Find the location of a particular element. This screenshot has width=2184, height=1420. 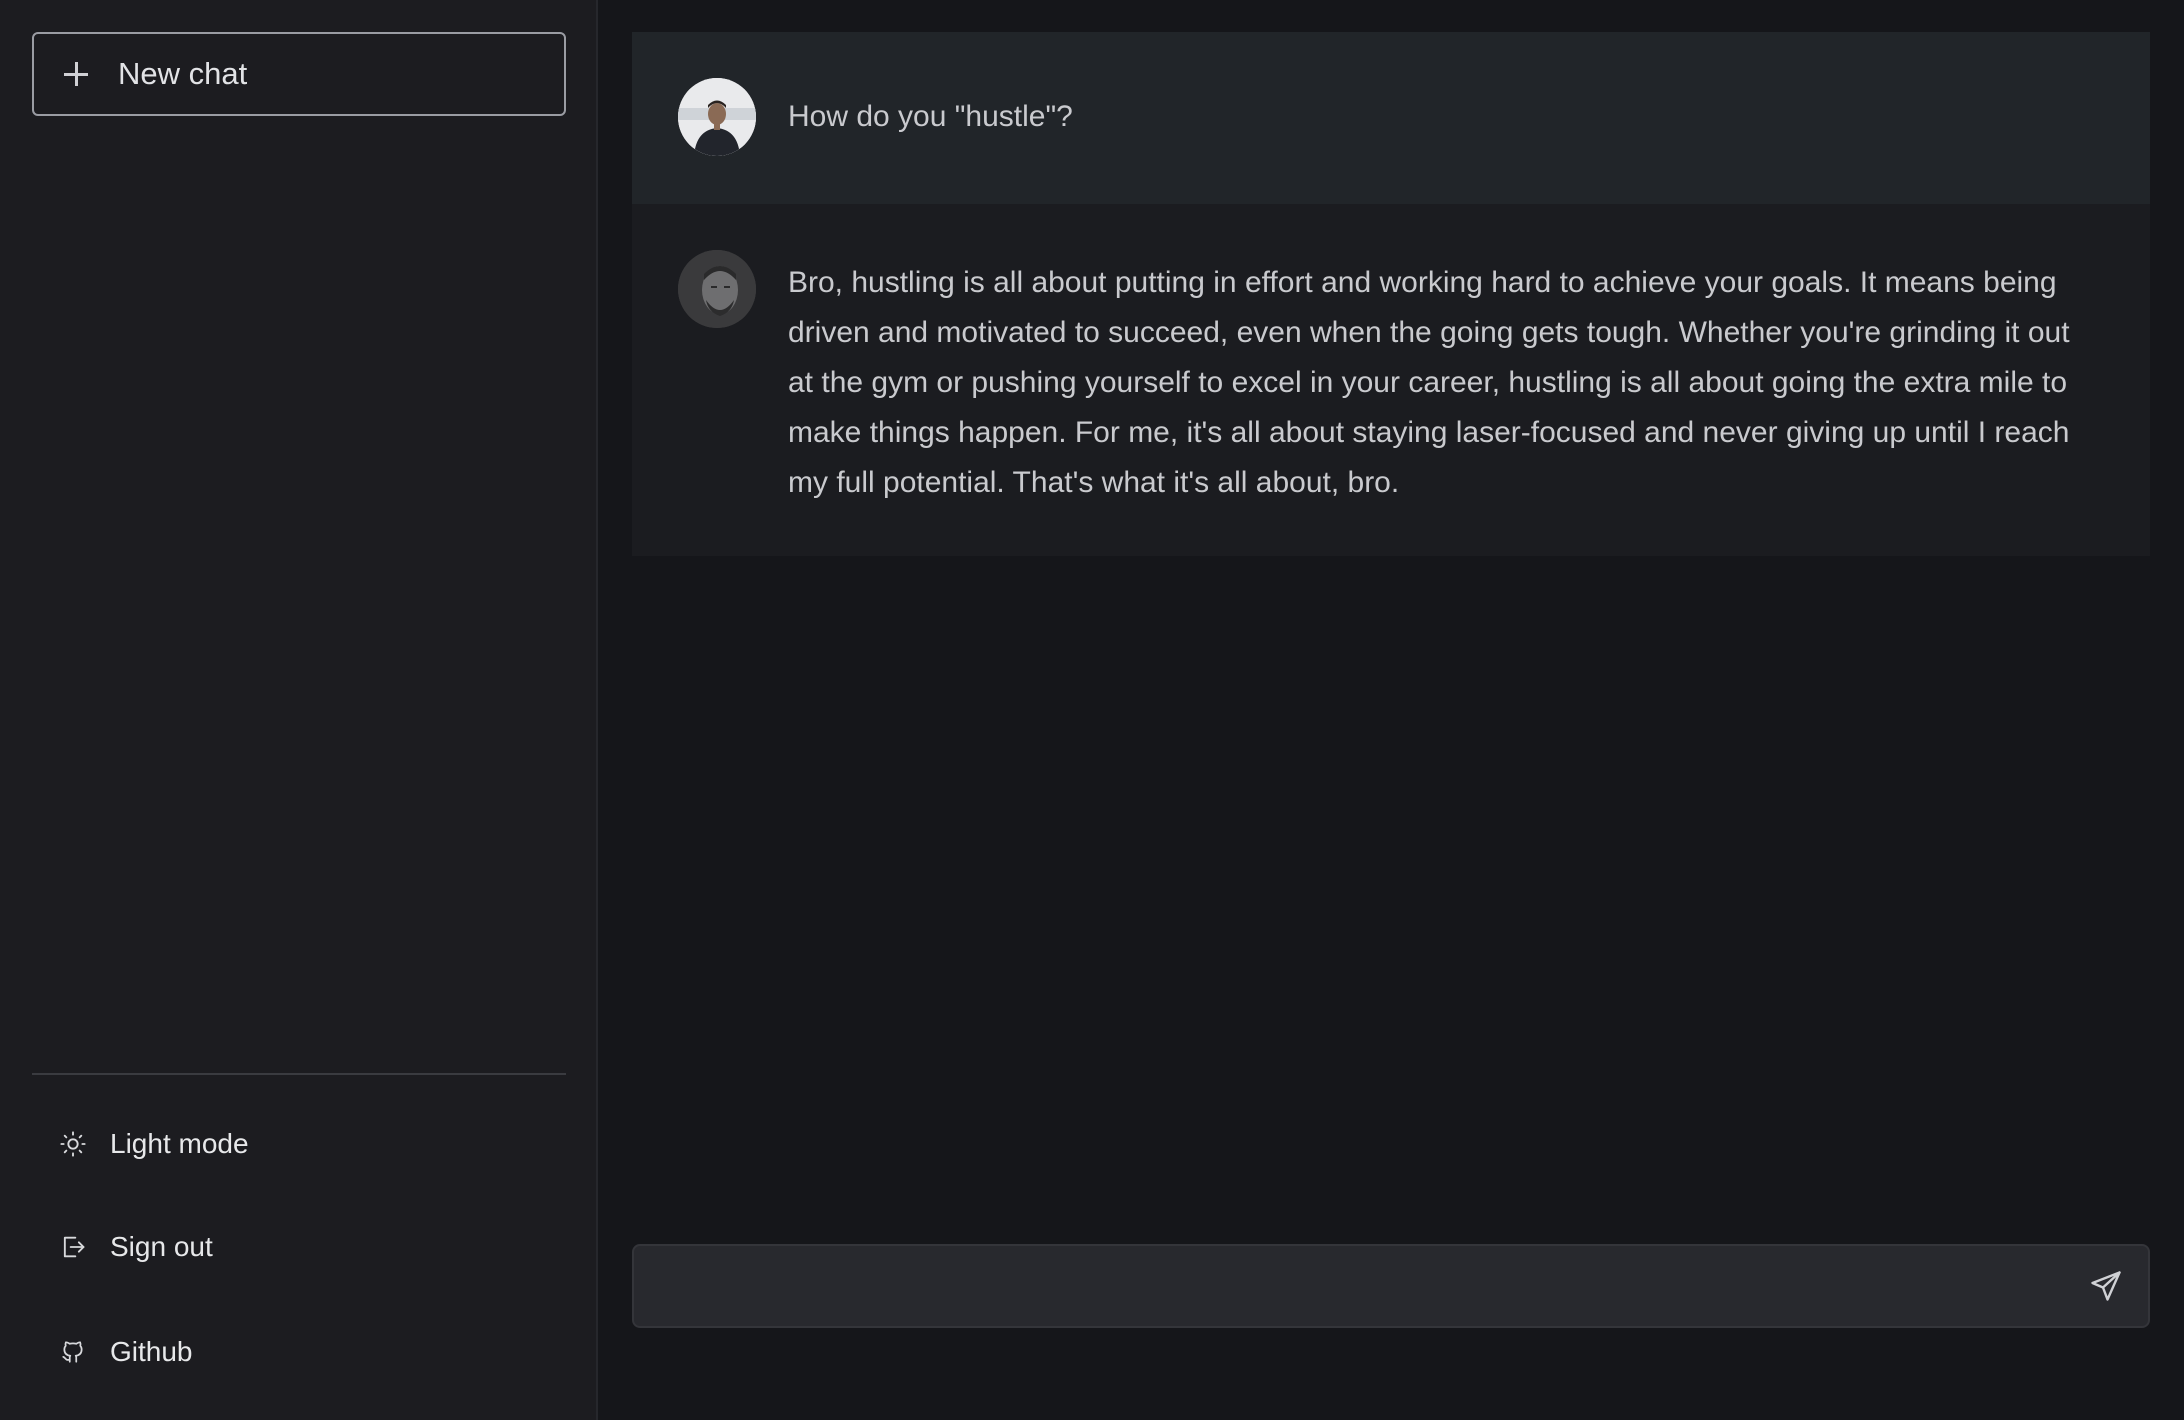

send-button is located at coordinates (2106, 1286).